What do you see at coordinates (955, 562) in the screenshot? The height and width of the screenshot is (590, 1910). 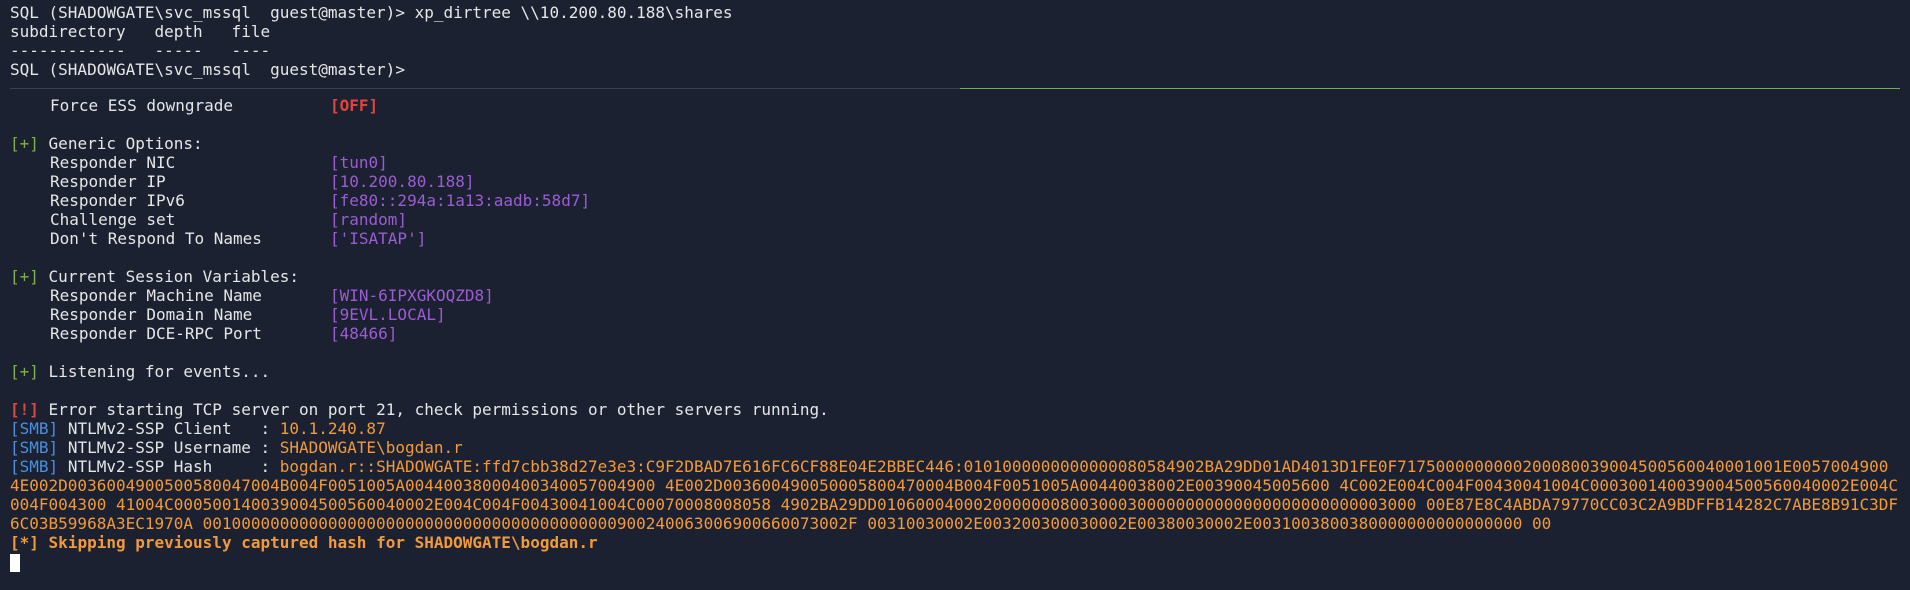 I see `cursor-line` at bounding box center [955, 562].